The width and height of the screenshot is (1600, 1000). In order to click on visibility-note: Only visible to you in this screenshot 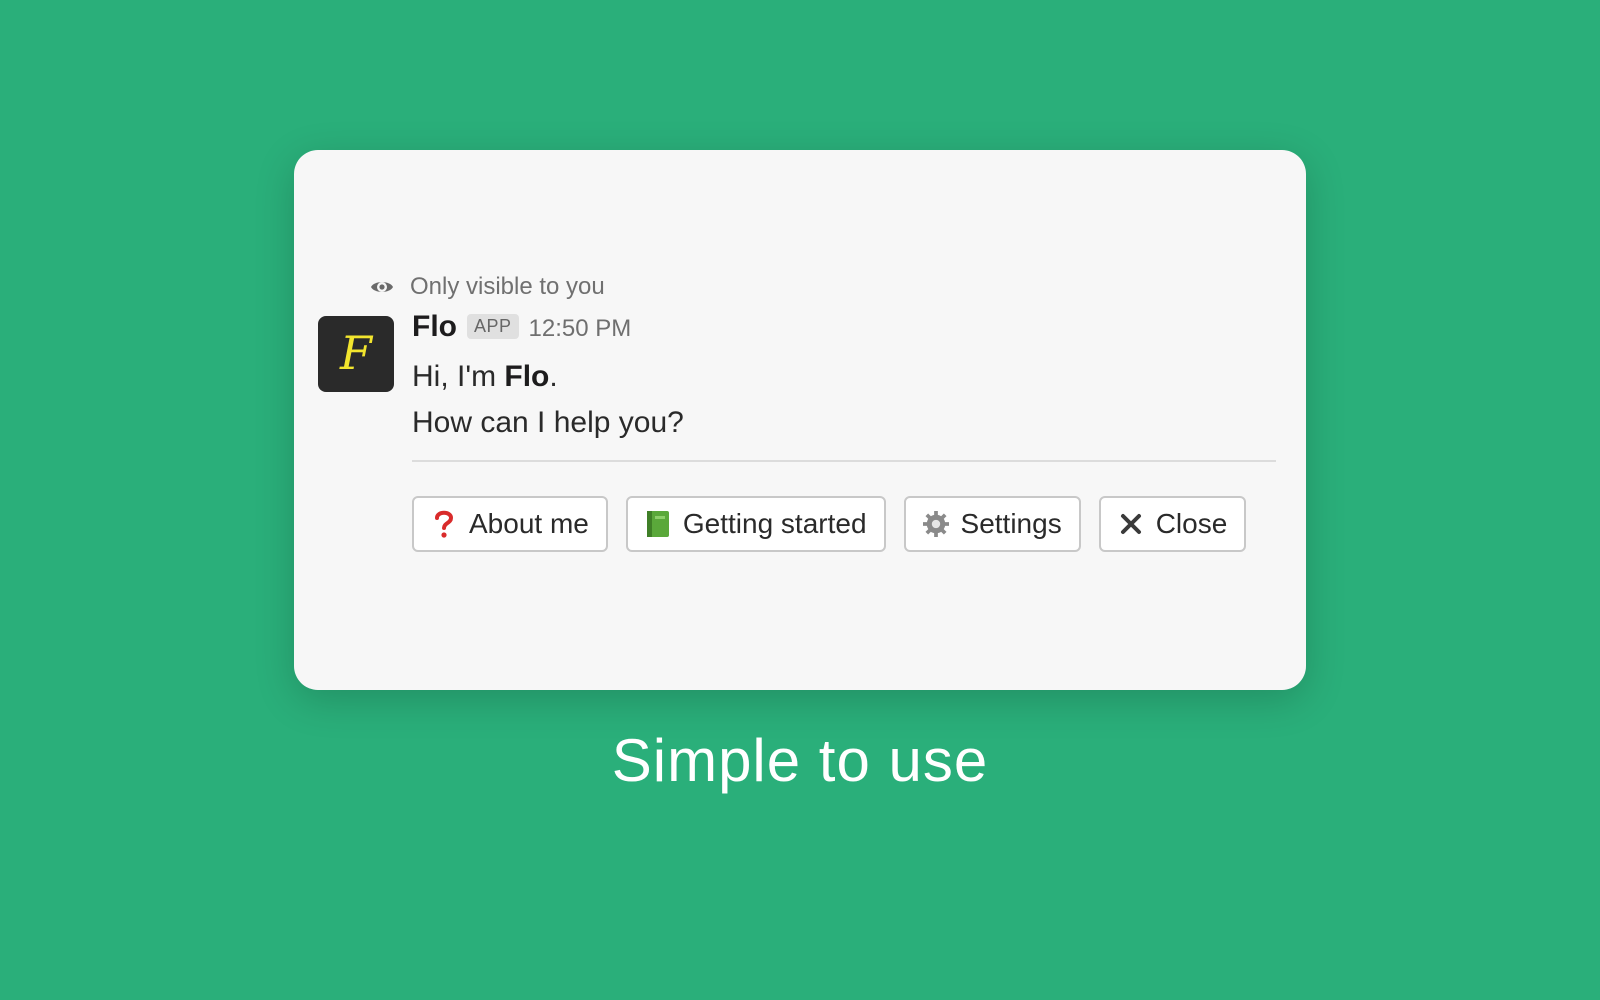, I will do `click(487, 287)`.